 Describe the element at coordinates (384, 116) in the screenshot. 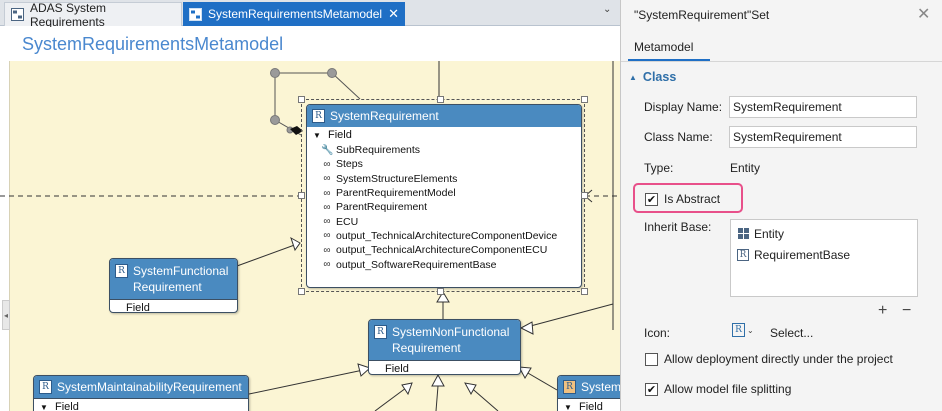

I see `class-title: SystemRequirement` at that location.